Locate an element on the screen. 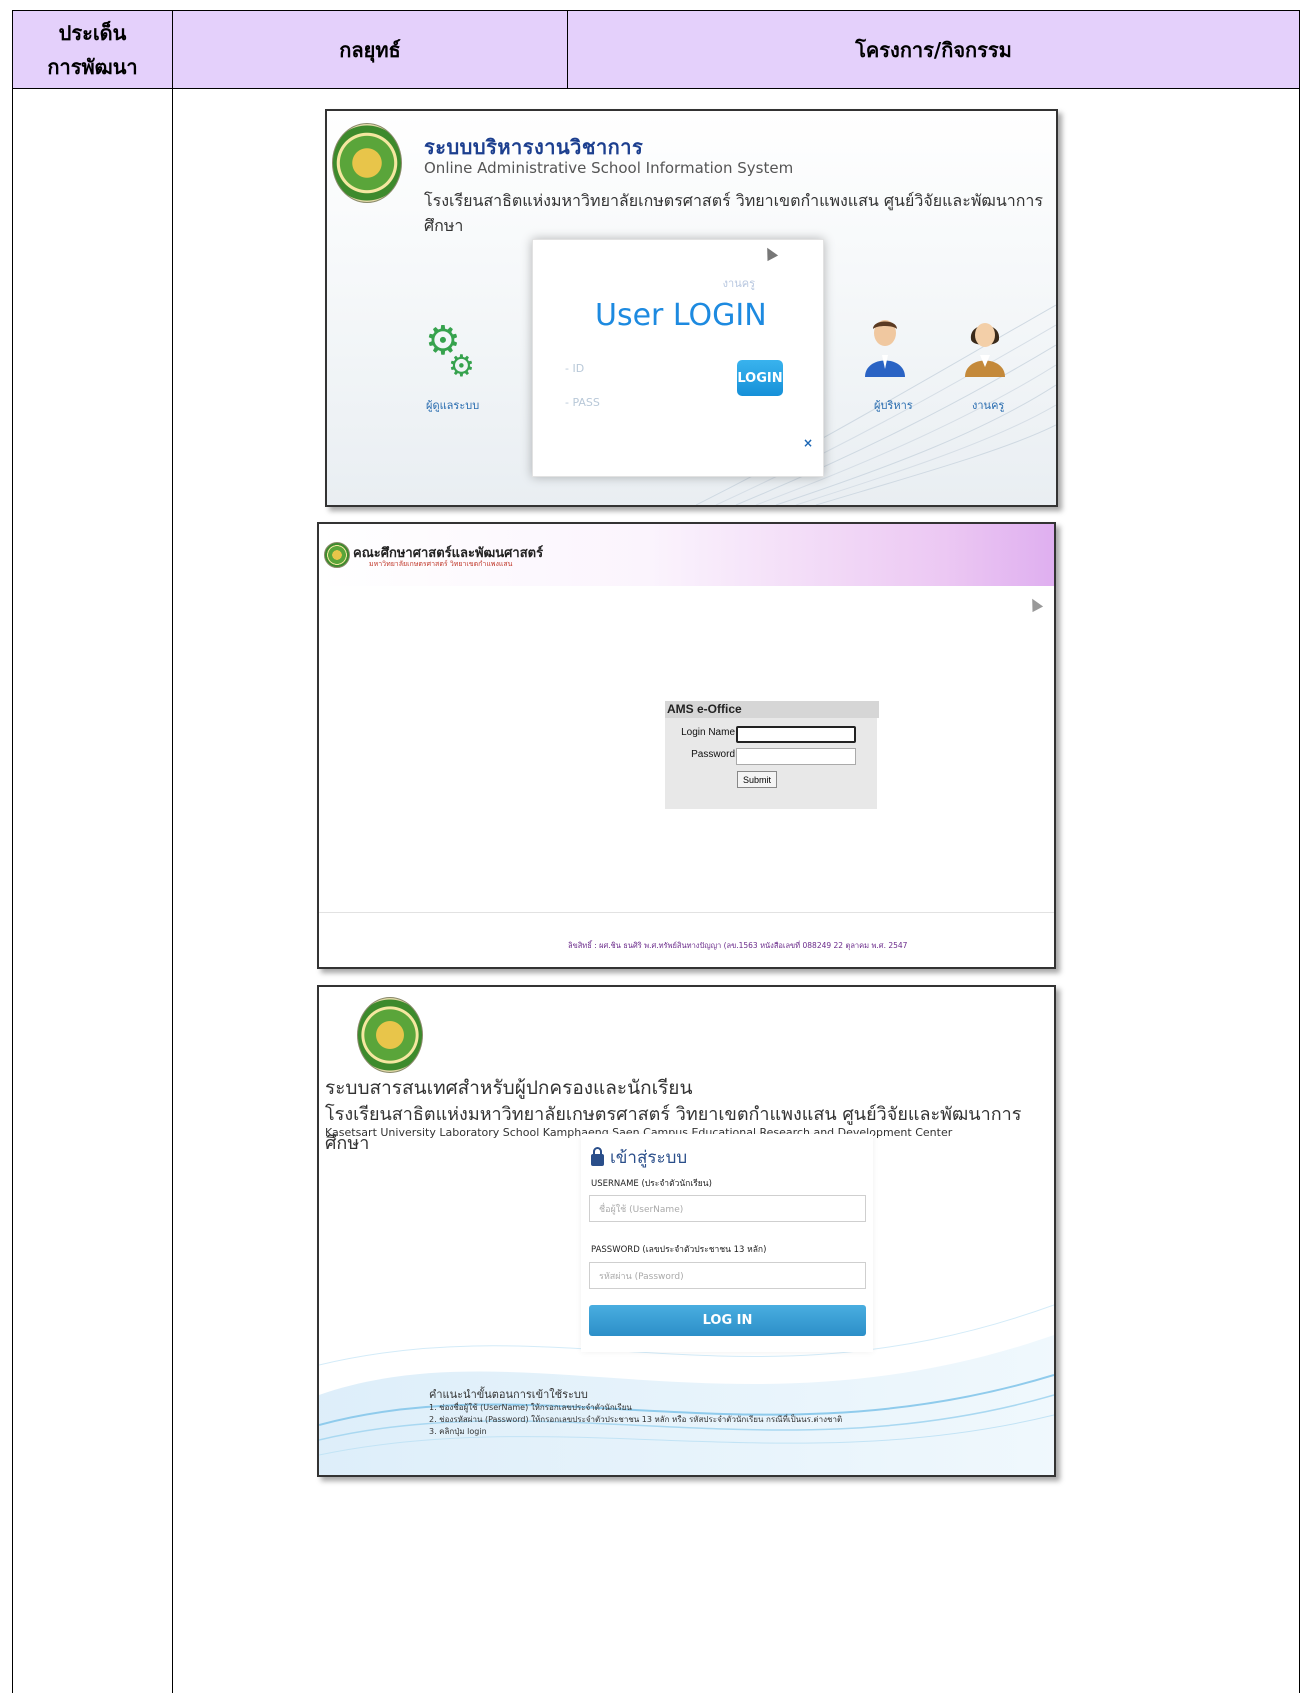 The width and height of the screenshot is (1311, 1693). header-strategy: กลยุทธ์ is located at coordinates (370, 49).